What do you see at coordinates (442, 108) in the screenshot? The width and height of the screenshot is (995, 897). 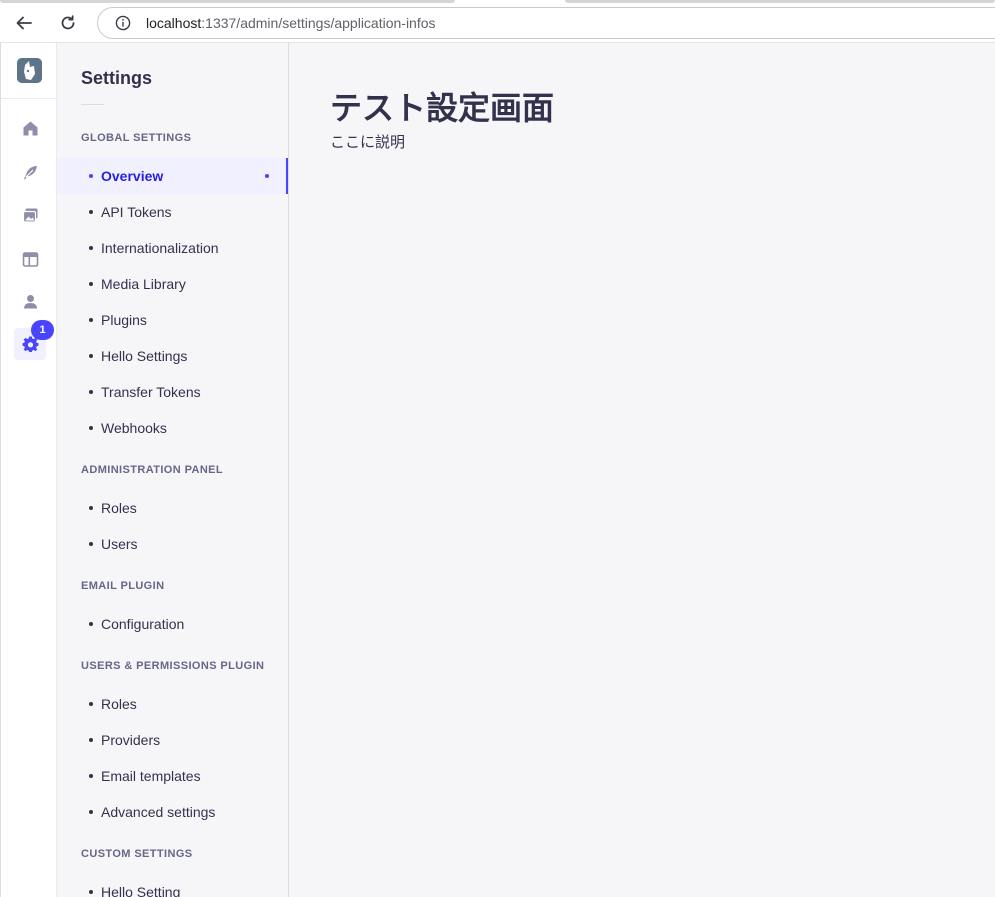 I see `page-title: テスト設定画面` at bounding box center [442, 108].